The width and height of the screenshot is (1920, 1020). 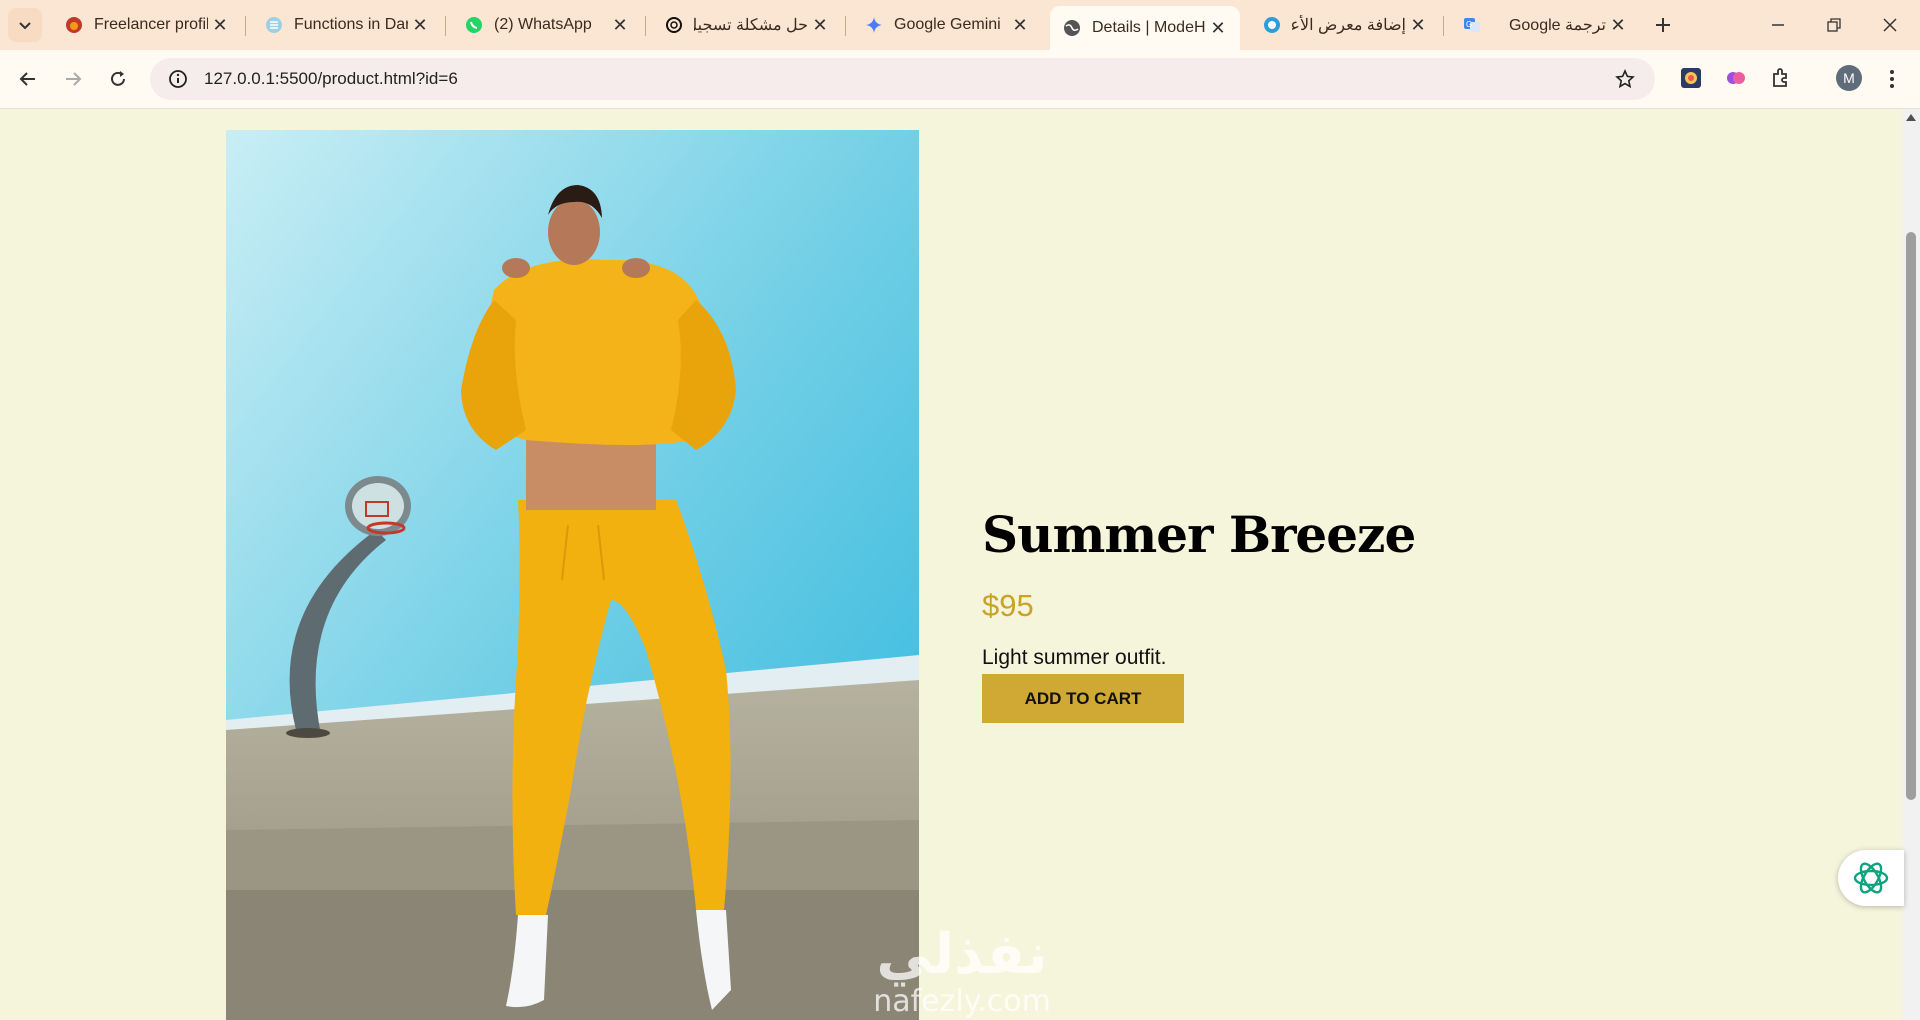 I want to click on site-info-icon, so click(x=178, y=79).